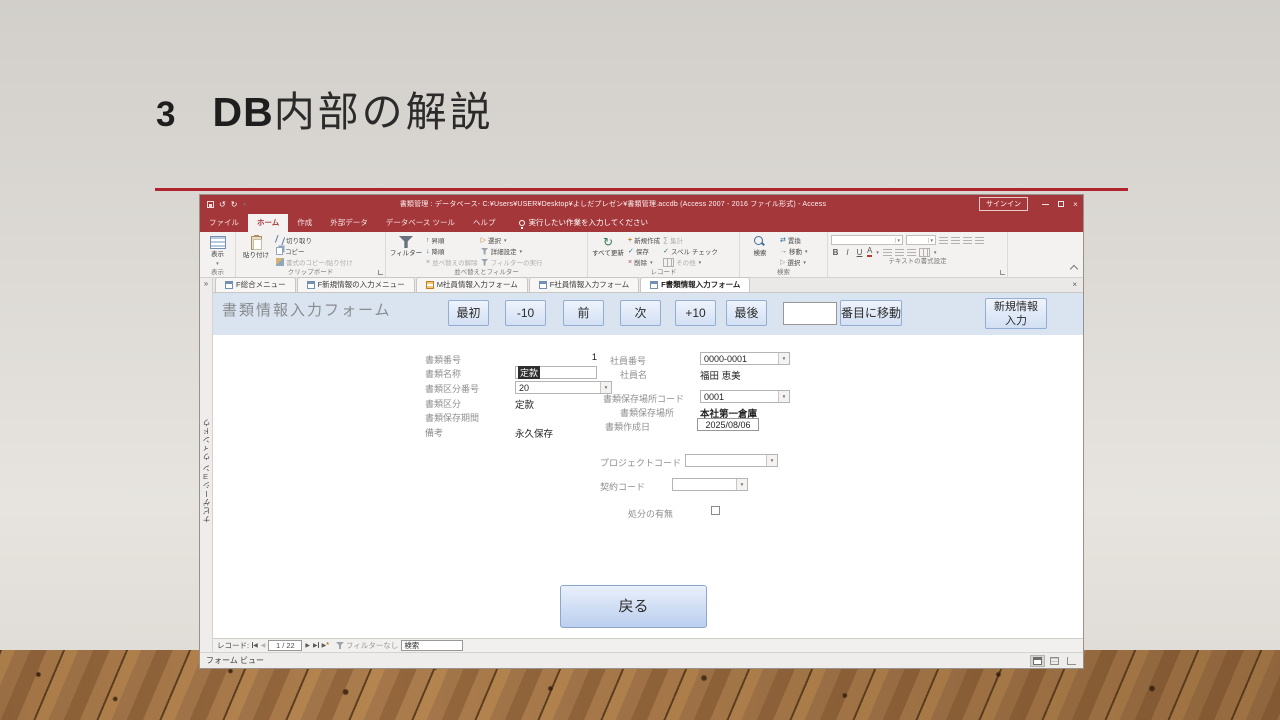  Describe the element at coordinates (563, 387) in the screenshot. I see `doc-category-number-combobox: 20 ▼` at that location.